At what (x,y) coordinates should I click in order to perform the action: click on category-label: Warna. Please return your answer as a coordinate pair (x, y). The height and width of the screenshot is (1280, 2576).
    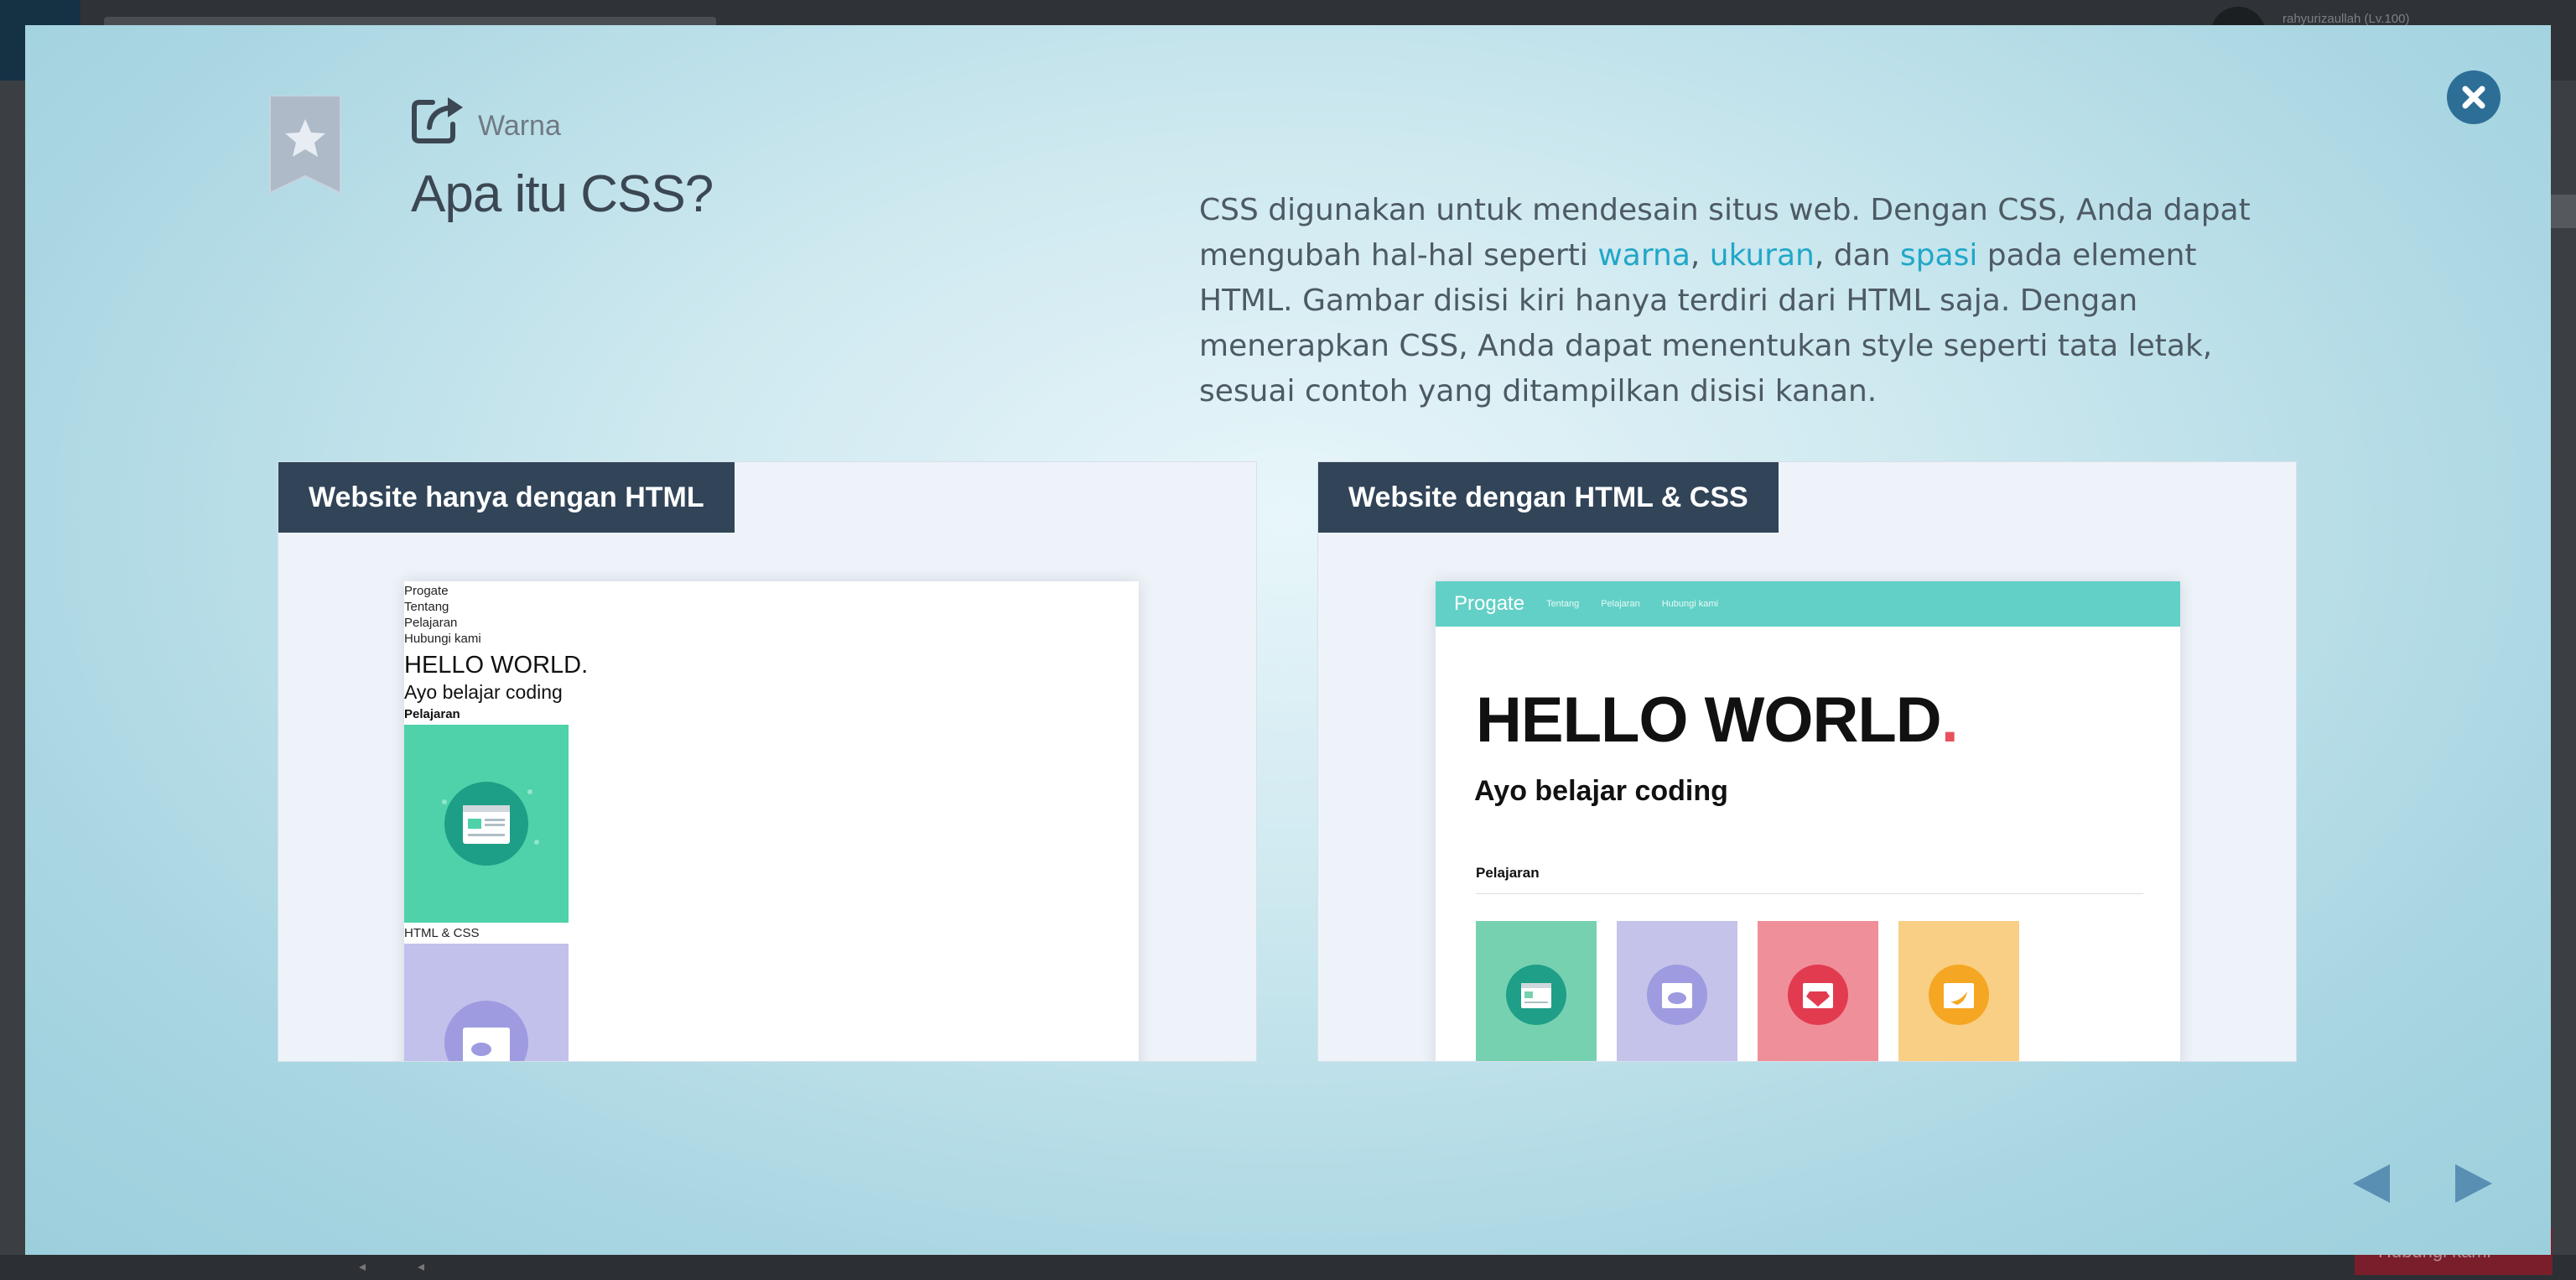
    Looking at the image, I should click on (519, 126).